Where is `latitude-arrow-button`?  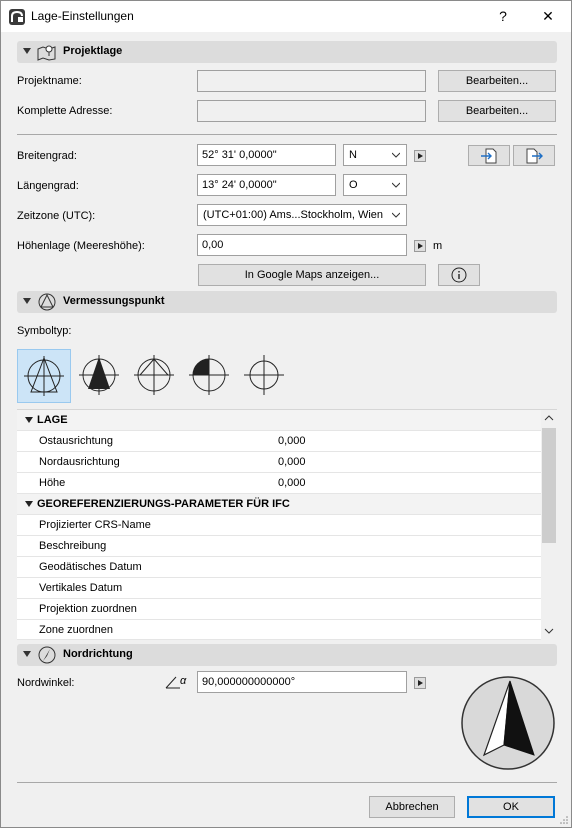
latitude-arrow-button is located at coordinates (420, 156).